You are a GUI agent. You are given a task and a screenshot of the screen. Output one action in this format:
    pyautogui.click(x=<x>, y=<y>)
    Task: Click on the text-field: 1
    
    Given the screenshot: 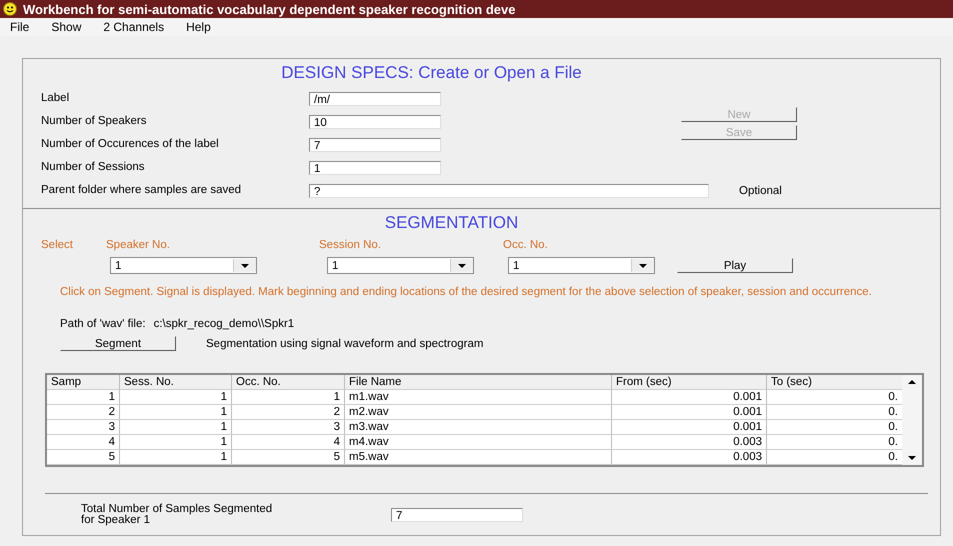 What is the action you would take?
    pyautogui.click(x=375, y=167)
    